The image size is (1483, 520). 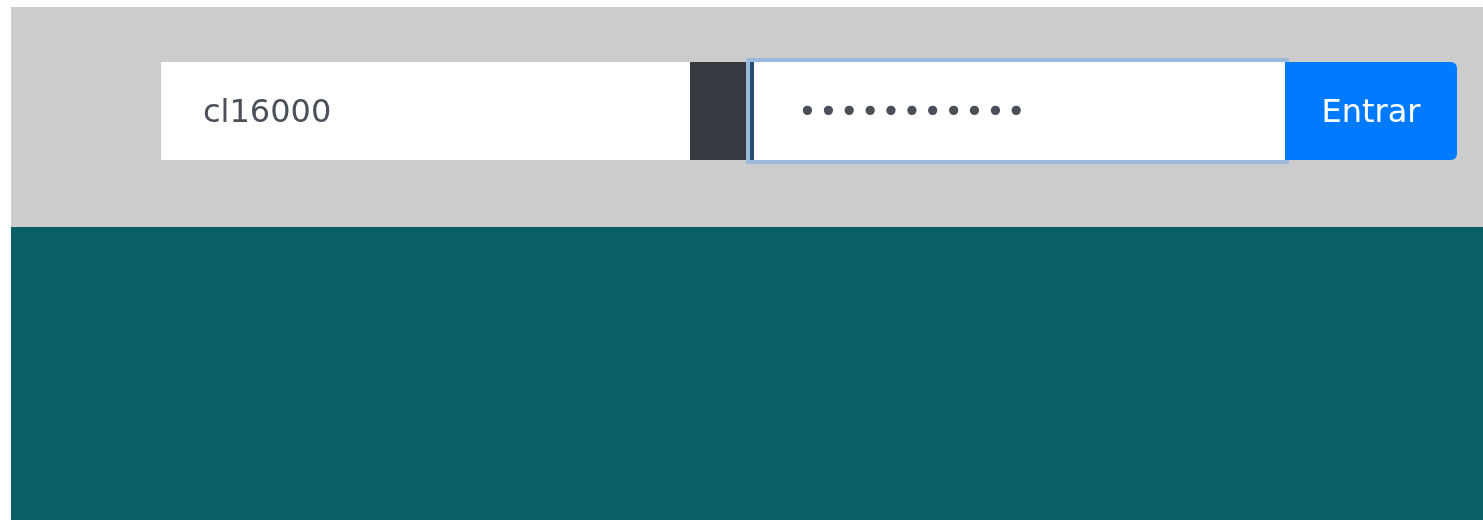 What do you see at coordinates (1371, 111) in the screenshot?
I see `login-button: Entrar` at bounding box center [1371, 111].